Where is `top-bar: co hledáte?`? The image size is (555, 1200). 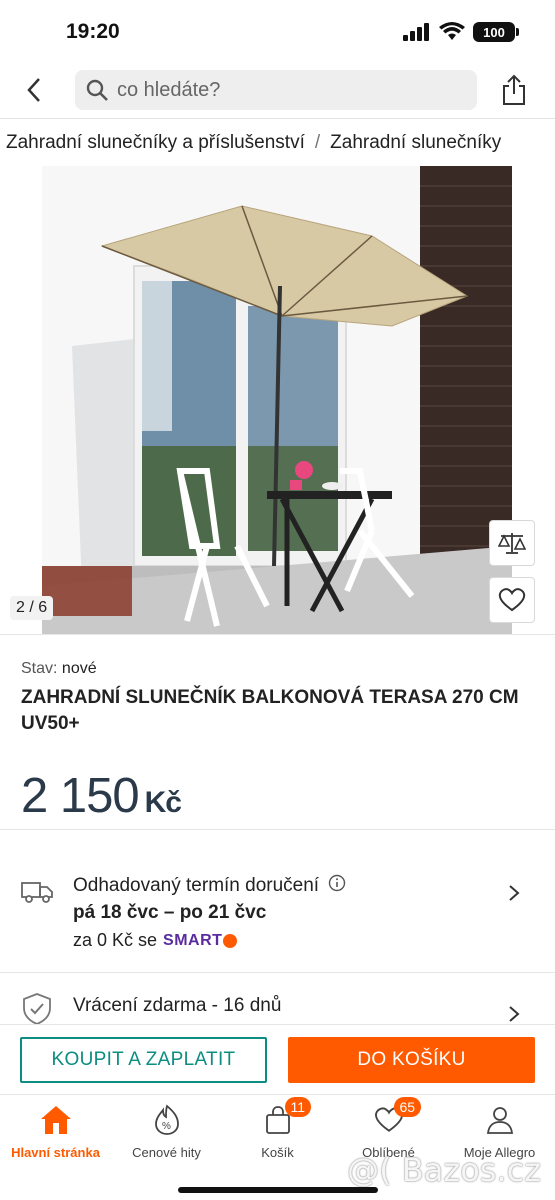
top-bar: co hledáte? is located at coordinates (277, 90).